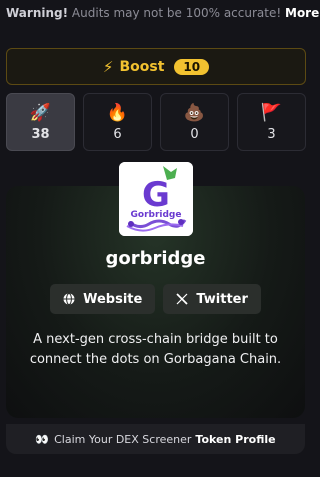 This screenshot has height=477, width=320. I want to click on token-logo: G Gorbridge, so click(156, 199).